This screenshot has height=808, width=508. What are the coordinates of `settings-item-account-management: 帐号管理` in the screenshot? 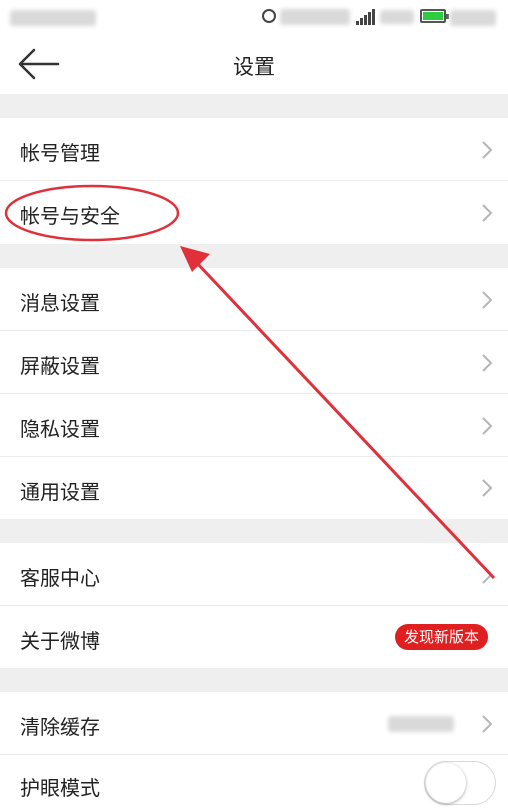 It's located at (254, 149).